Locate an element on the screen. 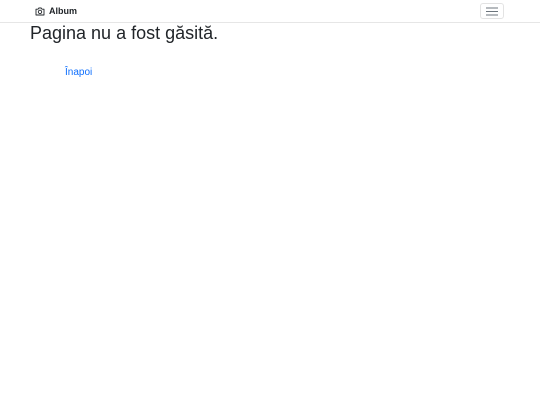  hamburger-menu-icon is located at coordinates (492, 11).